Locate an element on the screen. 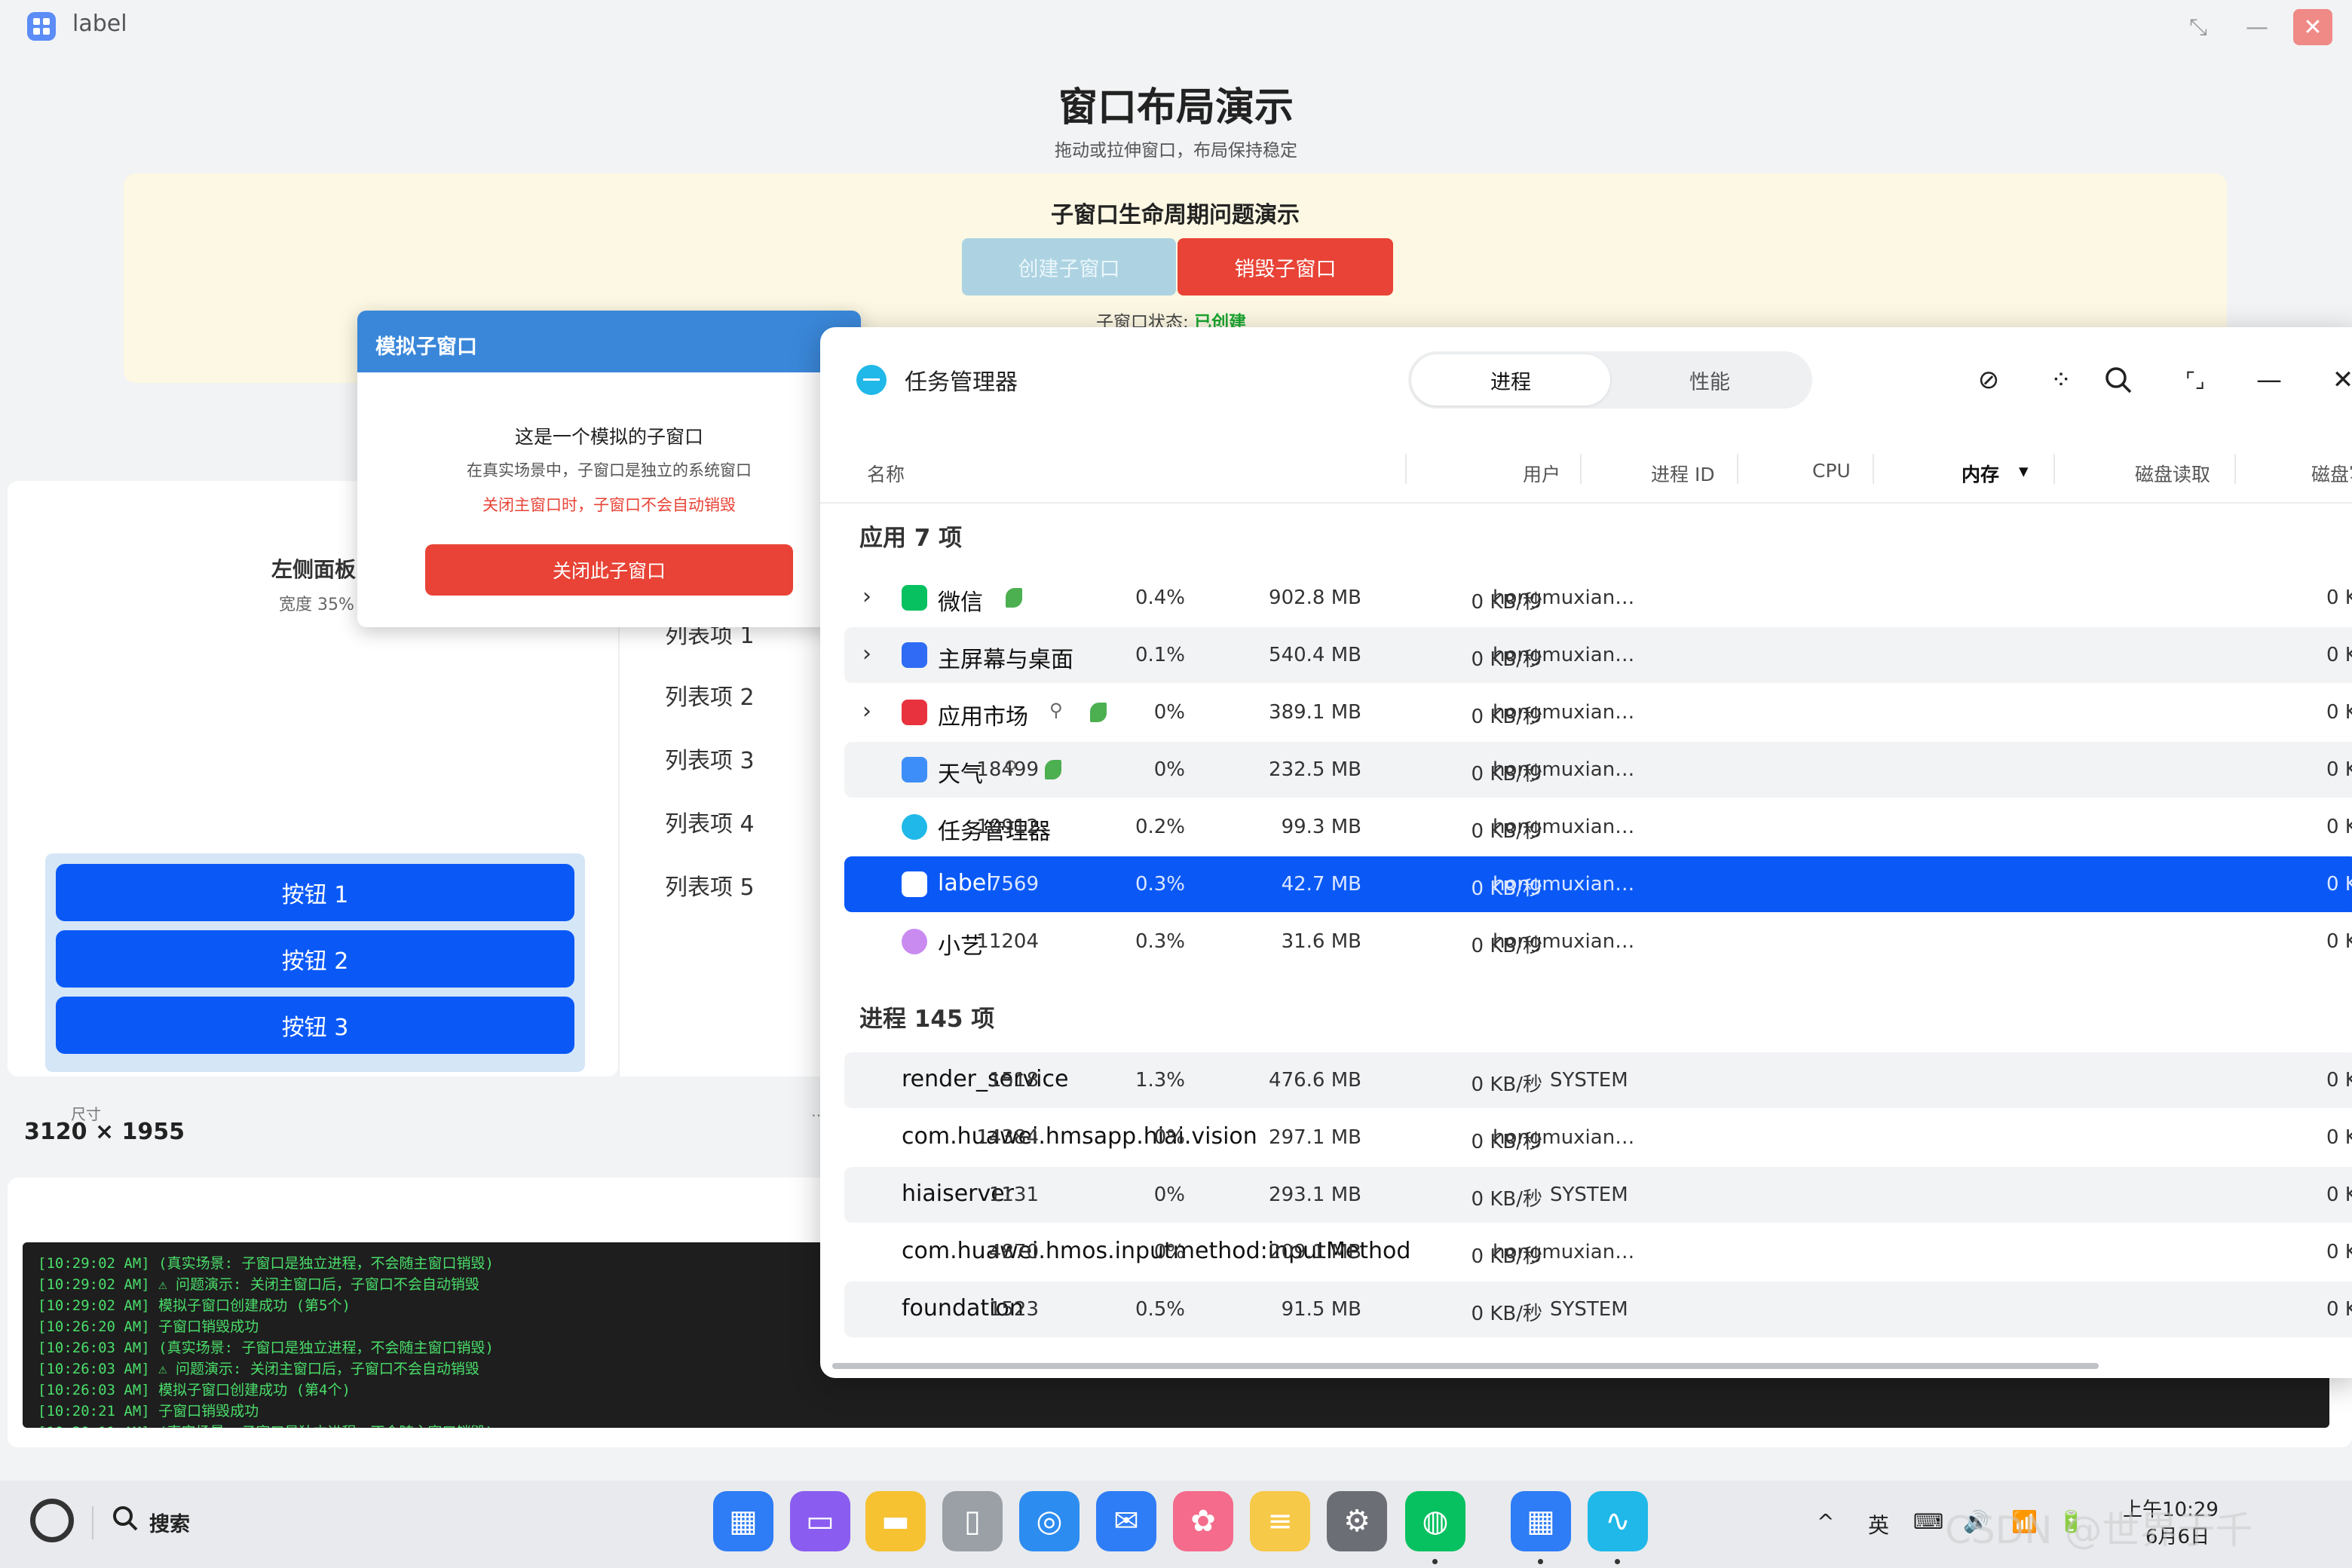 This screenshot has height=1568, width=2352. end-task-icon: ⊘ is located at coordinates (1989, 380).